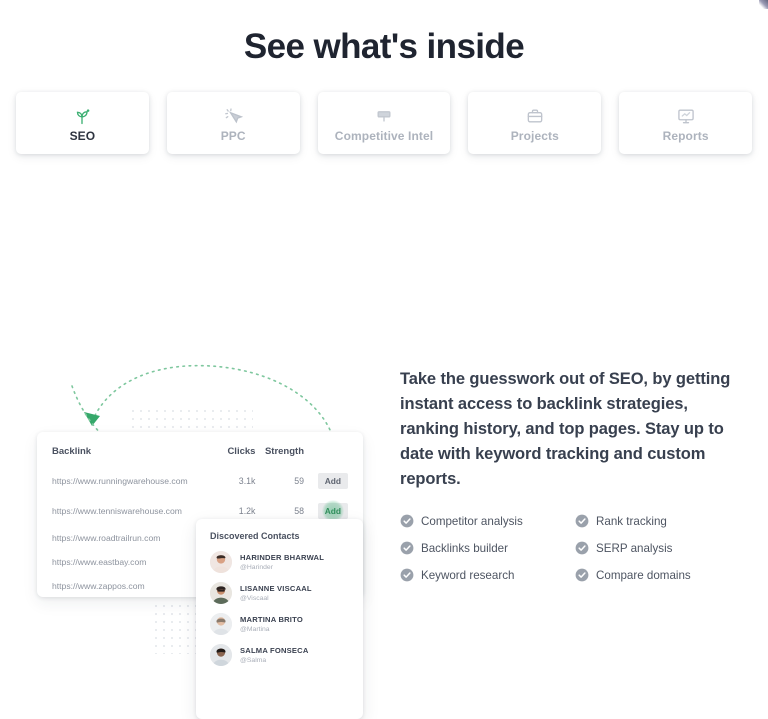  What do you see at coordinates (256, 567) in the screenshot?
I see `contact-handle: @Harinder` at bounding box center [256, 567].